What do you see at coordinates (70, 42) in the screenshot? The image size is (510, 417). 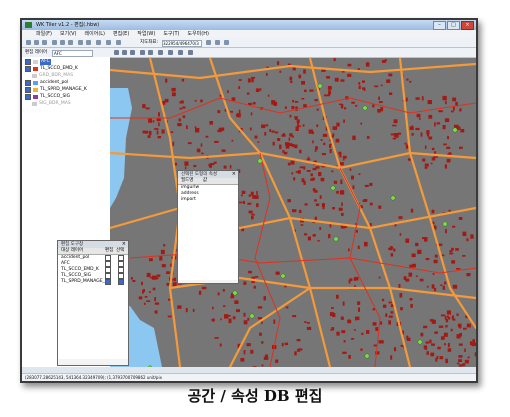 I see `pan-icon` at bounding box center [70, 42].